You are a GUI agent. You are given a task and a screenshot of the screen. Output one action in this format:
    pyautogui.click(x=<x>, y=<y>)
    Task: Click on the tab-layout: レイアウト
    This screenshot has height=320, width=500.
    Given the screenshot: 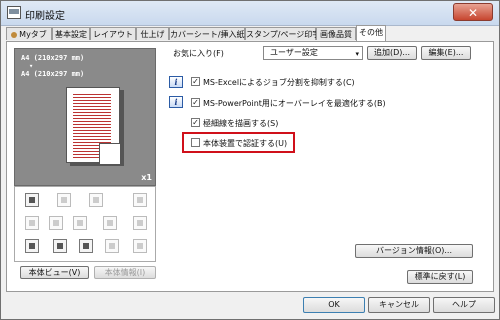 What is the action you would take?
    pyautogui.click(x=113, y=33)
    